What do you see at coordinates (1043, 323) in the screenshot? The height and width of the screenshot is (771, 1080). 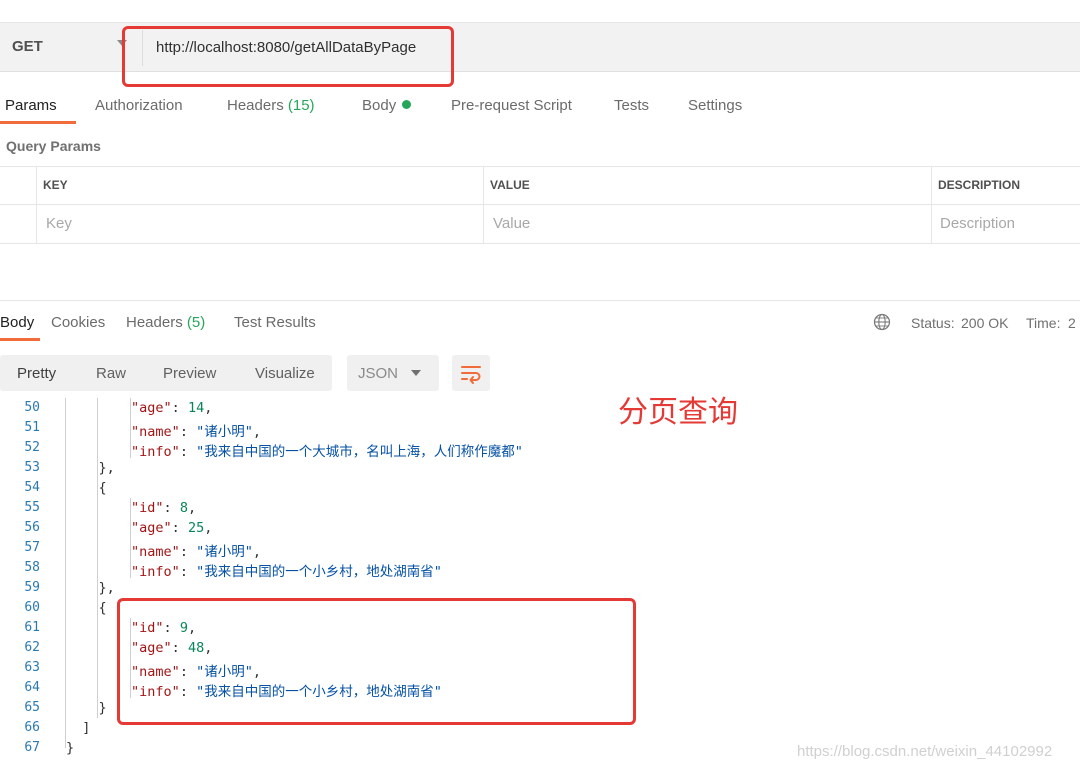 I see `time-label: Time:` at bounding box center [1043, 323].